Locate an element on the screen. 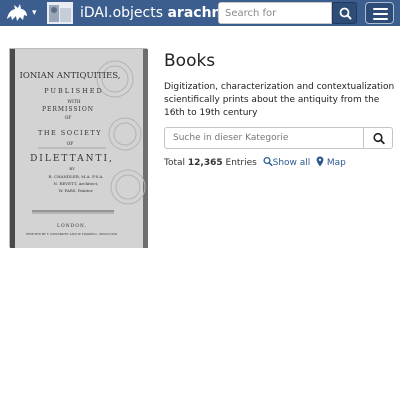  top-navbar: ▾ iDAI.objects arachne is located at coordinates (200, 13).